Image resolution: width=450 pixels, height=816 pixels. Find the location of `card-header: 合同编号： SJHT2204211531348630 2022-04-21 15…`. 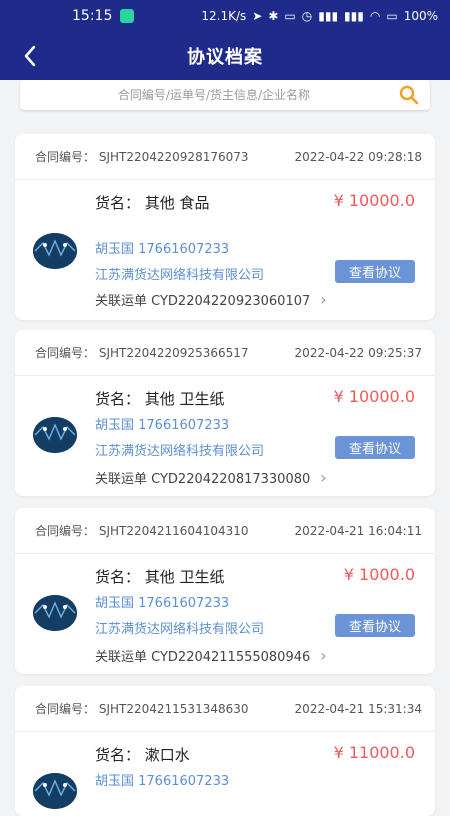

card-header: 合同编号： SJHT2204211531348630 2022-04-21 15… is located at coordinates (225, 709).